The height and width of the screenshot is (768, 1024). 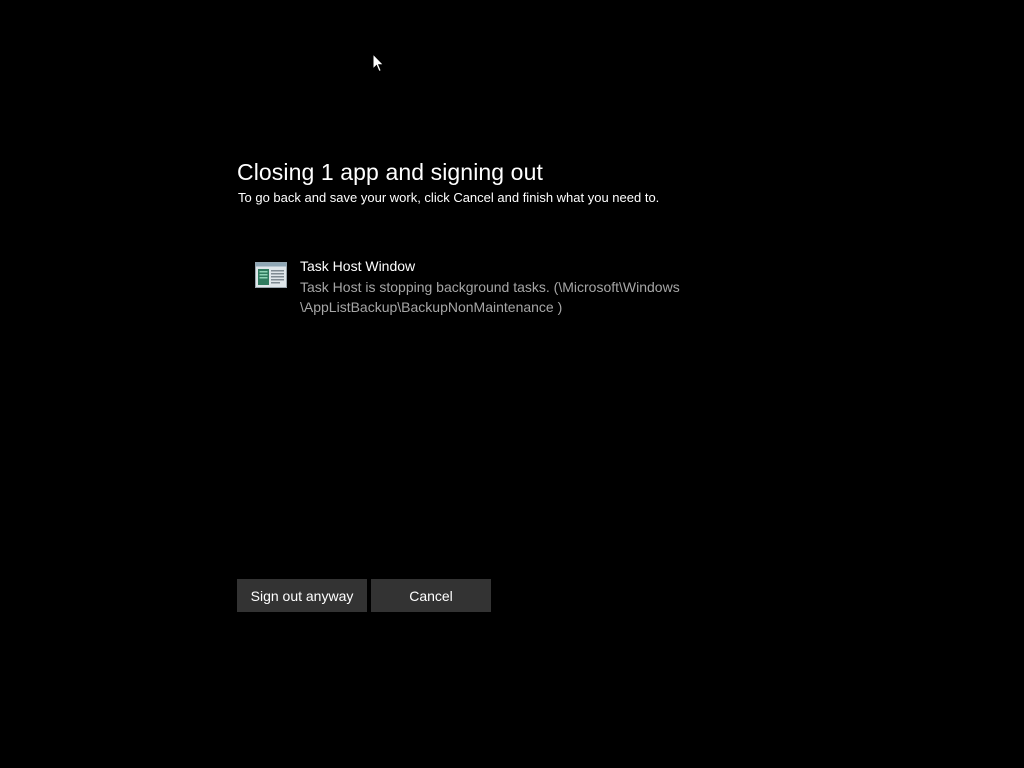 What do you see at coordinates (390, 172) in the screenshot?
I see `dialog-title: Closing 1 app and signing out` at bounding box center [390, 172].